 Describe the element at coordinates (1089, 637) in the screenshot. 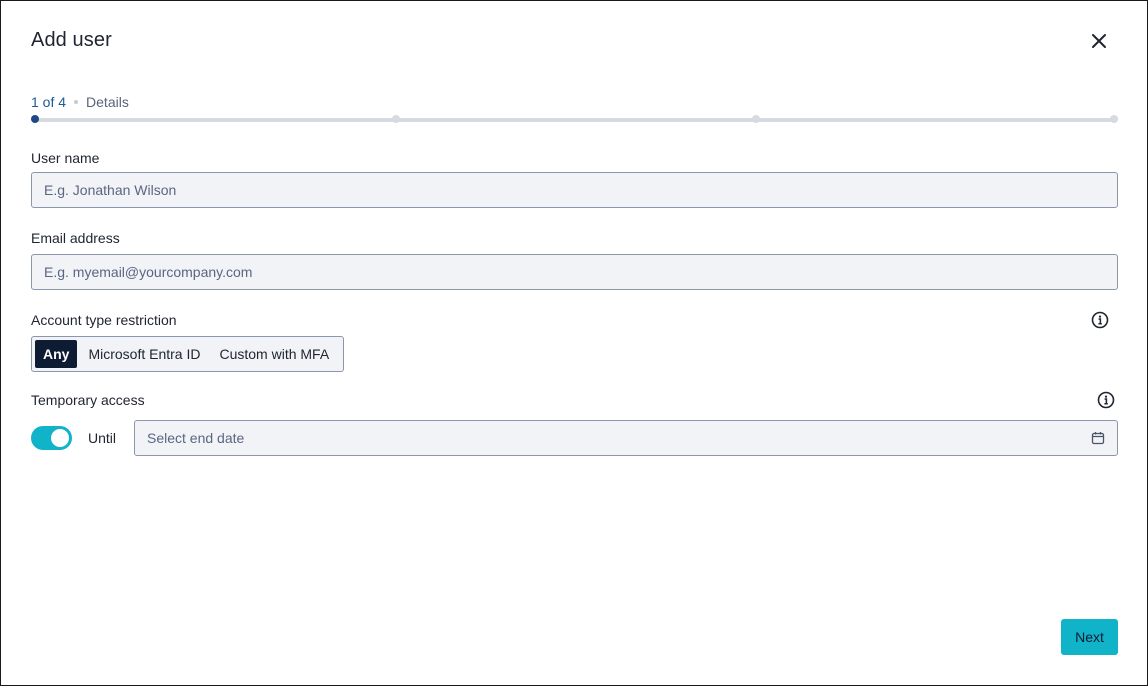

I see `next-button: Next` at that location.